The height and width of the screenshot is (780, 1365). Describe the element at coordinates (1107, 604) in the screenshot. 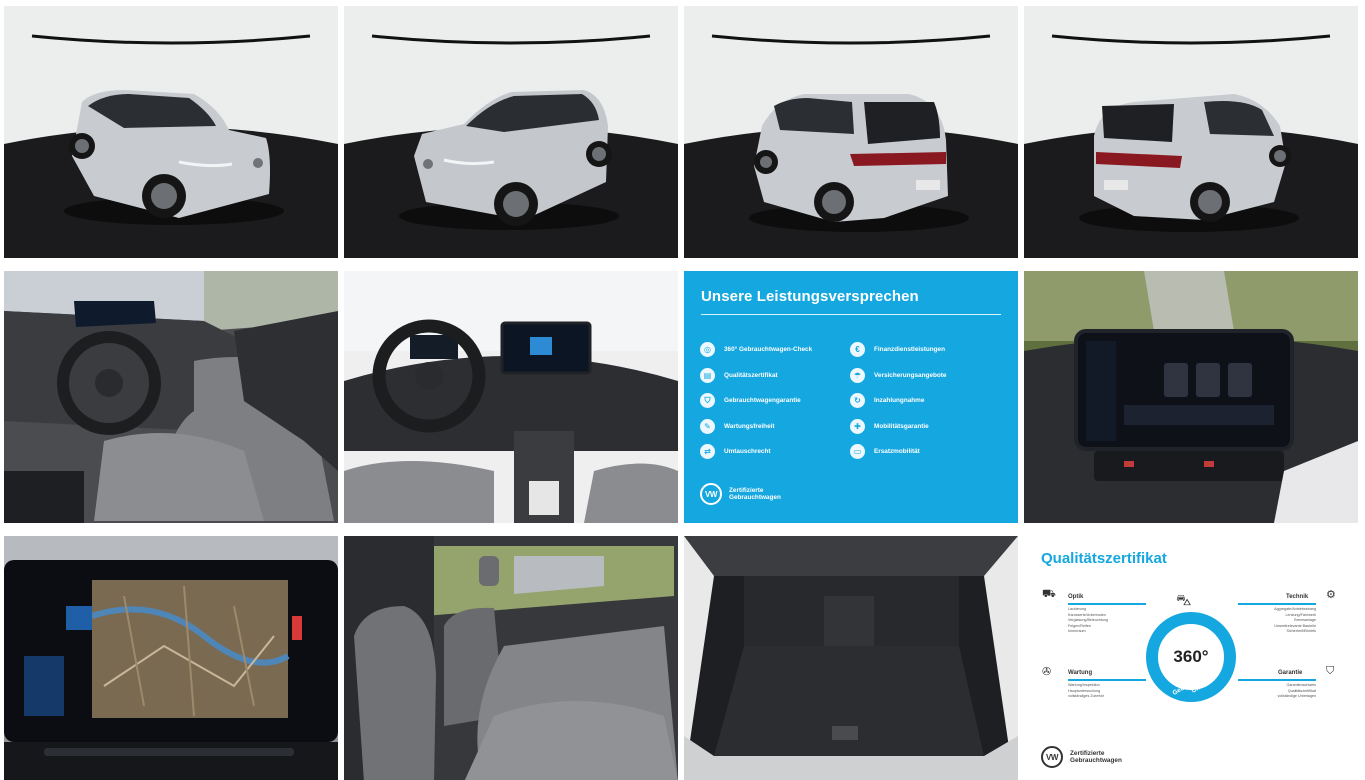

I see `optik-divider` at that location.